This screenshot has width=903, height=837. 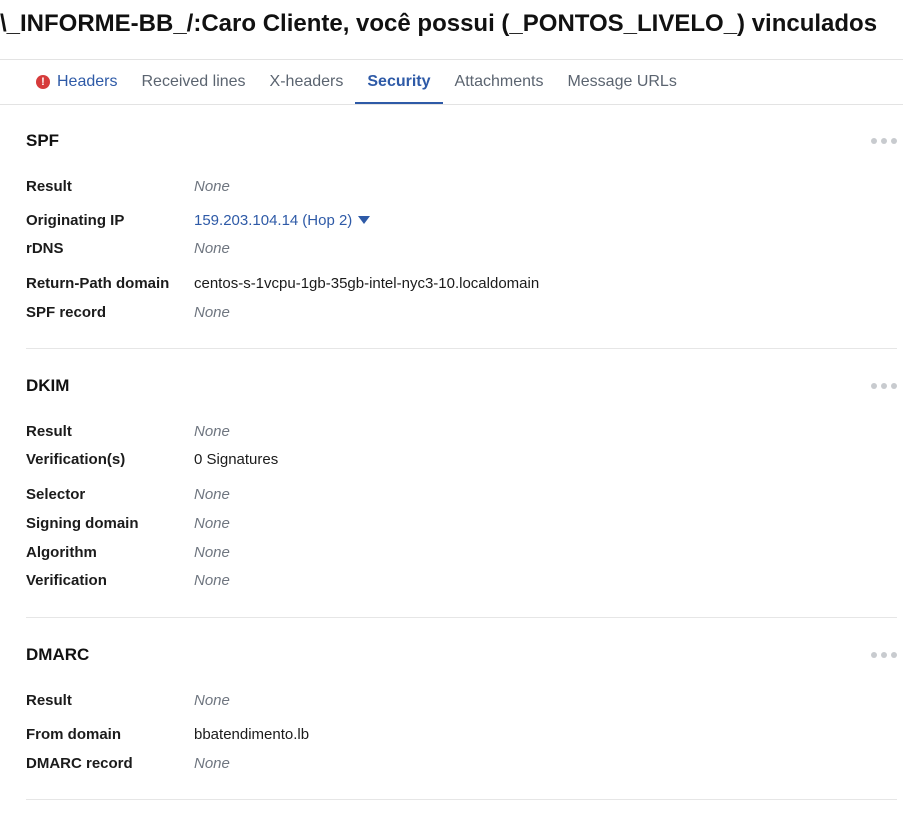 What do you see at coordinates (49, 700) in the screenshot?
I see `dmarc-result-label: Result` at bounding box center [49, 700].